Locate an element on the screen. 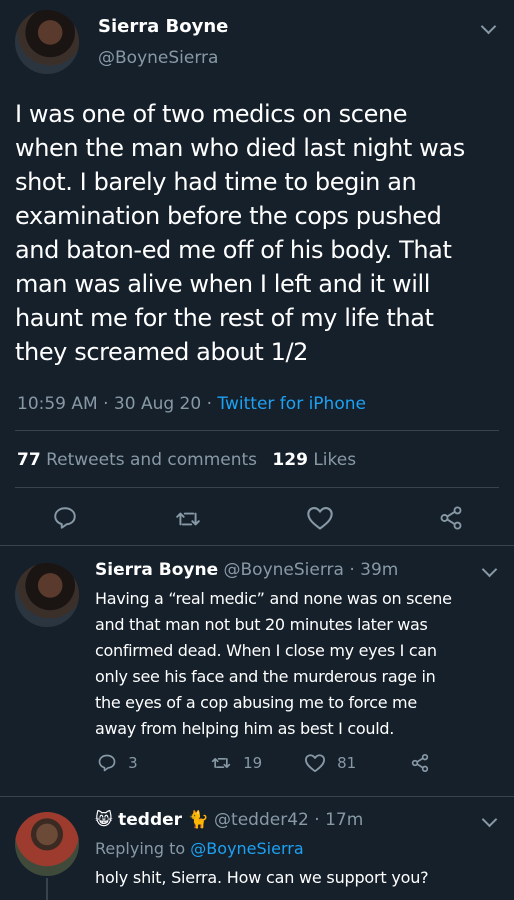  reply-2-emoji-left: 😸 is located at coordinates (104, 820).